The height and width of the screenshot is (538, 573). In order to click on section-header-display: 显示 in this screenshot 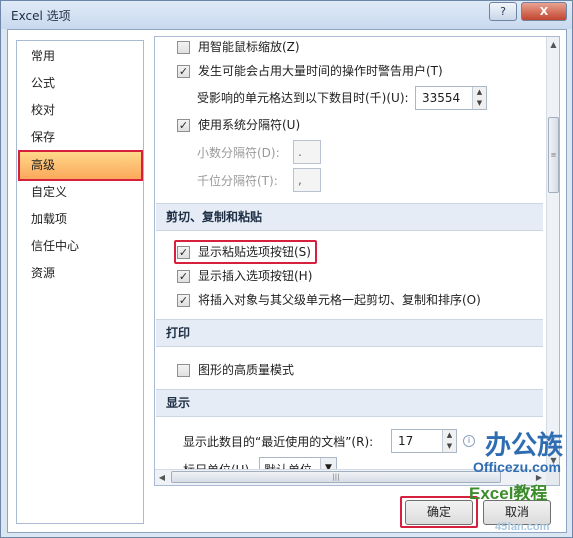, I will do `click(349, 403)`.